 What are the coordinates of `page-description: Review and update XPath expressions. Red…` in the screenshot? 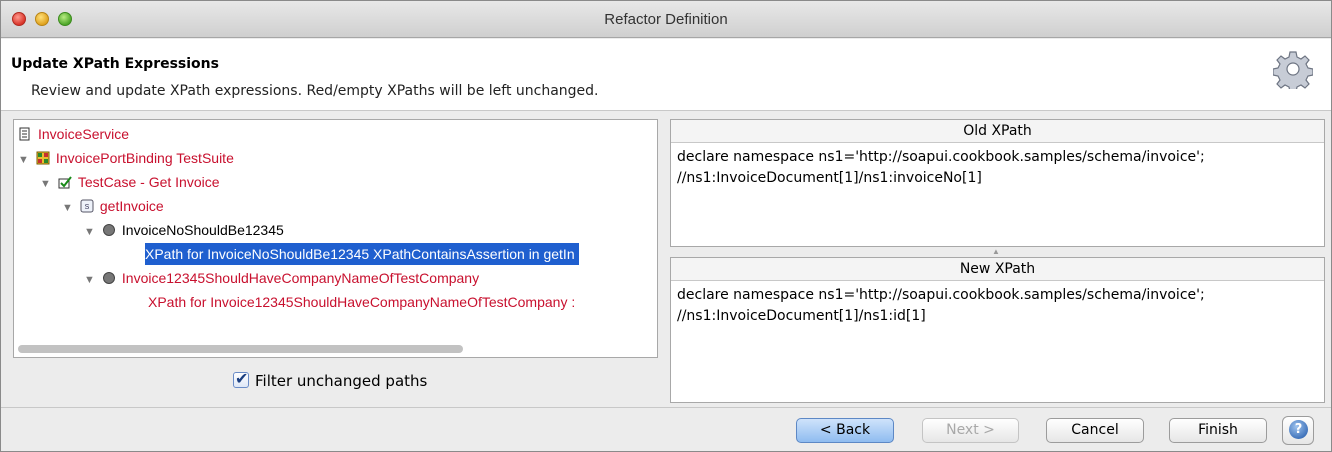 It's located at (315, 91).